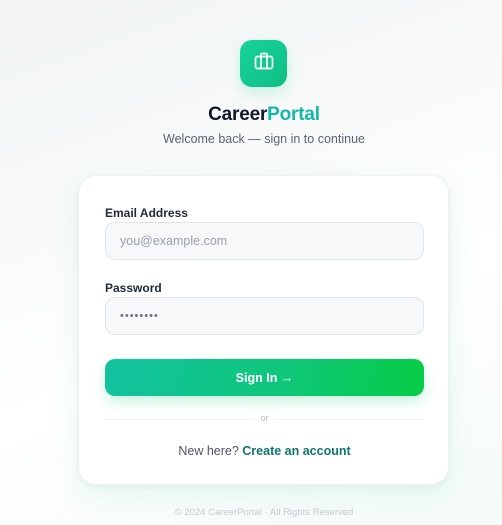 This screenshot has width=502, height=525. Describe the element at coordinates (238, 114) in the screenshot. I see `brand-name-part1: Career` at that location.